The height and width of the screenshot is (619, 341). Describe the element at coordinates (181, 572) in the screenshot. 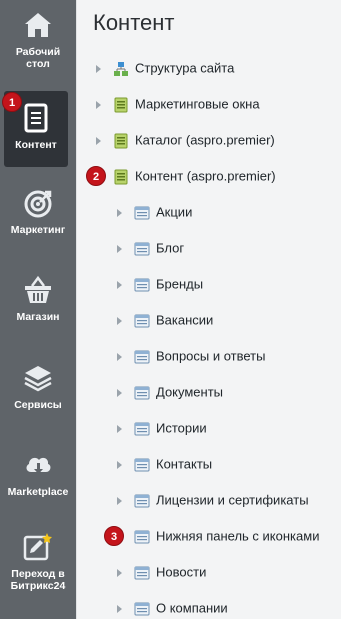

I see `tree-item-label: Новости` at that location.